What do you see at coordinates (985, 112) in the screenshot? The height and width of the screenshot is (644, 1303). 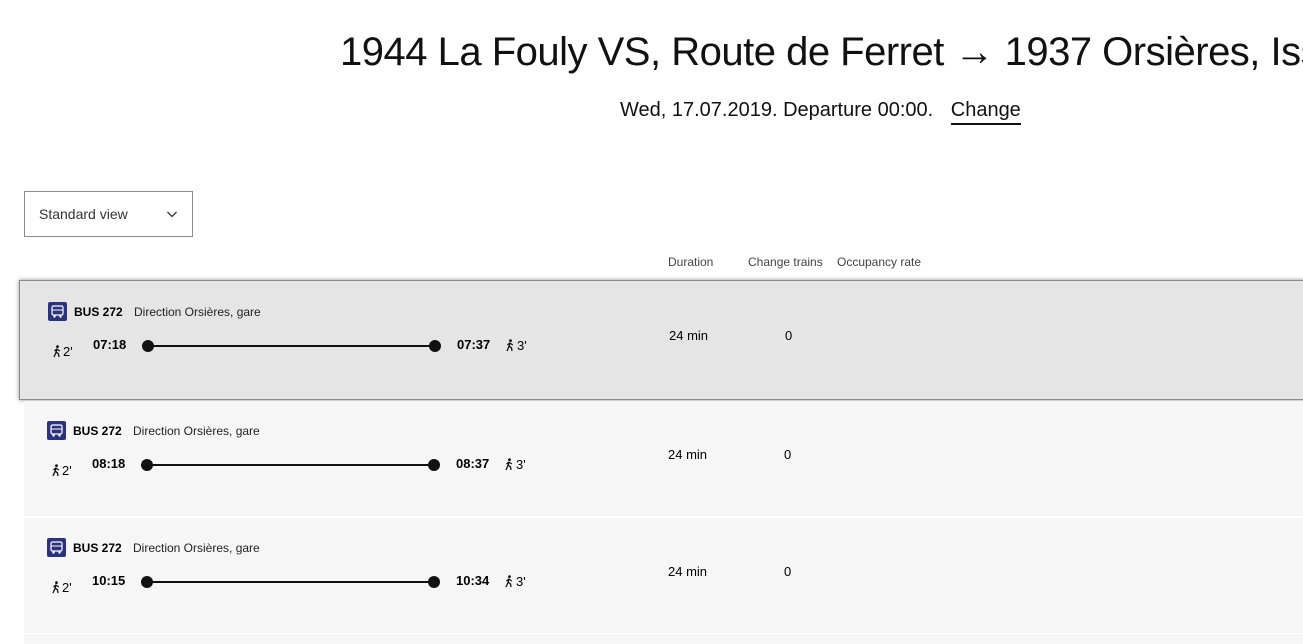 I see `change-link: Change` at bounding box center [985, 112].